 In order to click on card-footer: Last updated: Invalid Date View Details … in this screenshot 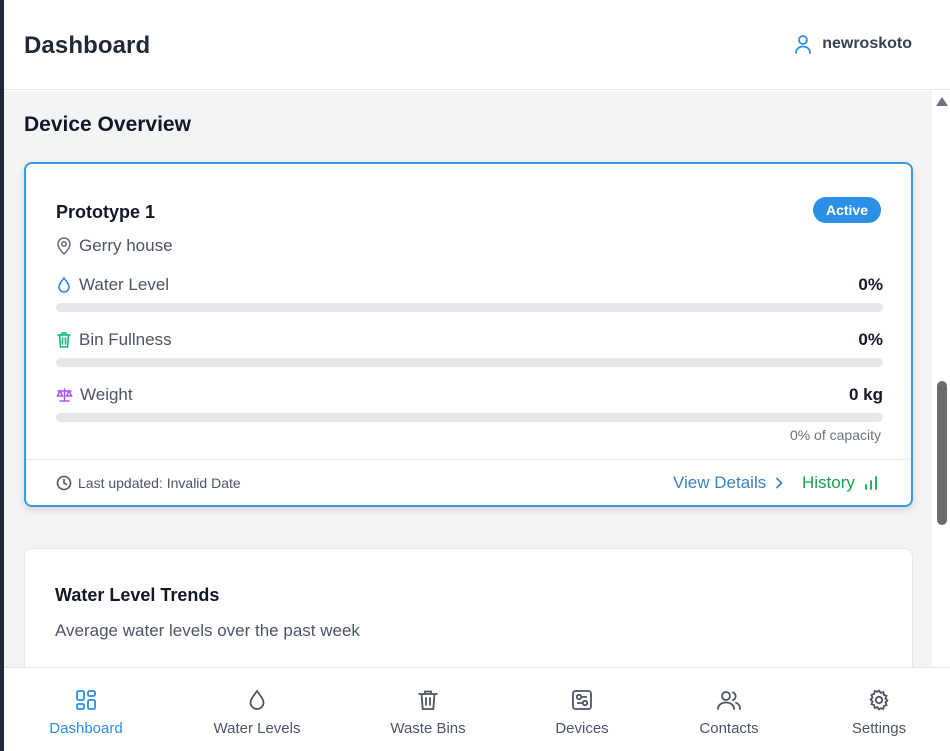, I will do `click(468, 483)`.